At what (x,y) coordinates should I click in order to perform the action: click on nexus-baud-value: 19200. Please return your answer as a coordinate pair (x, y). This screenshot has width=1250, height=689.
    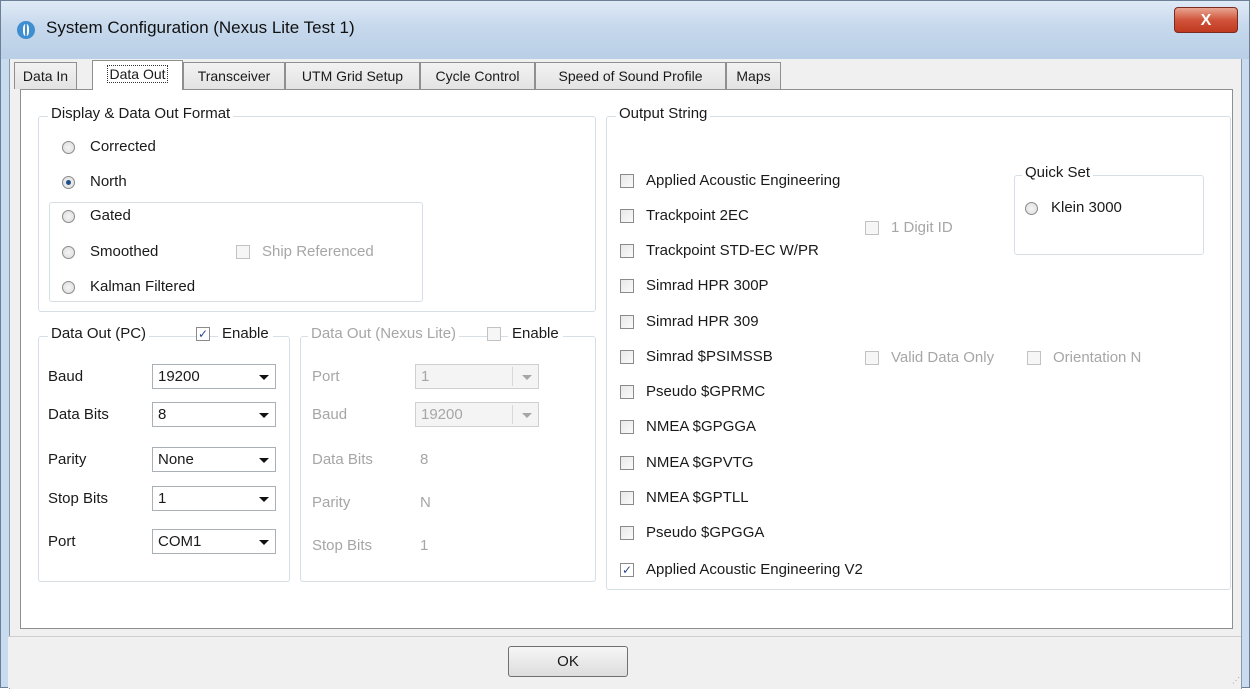
    Looking at the image, I should click on (442, 414).